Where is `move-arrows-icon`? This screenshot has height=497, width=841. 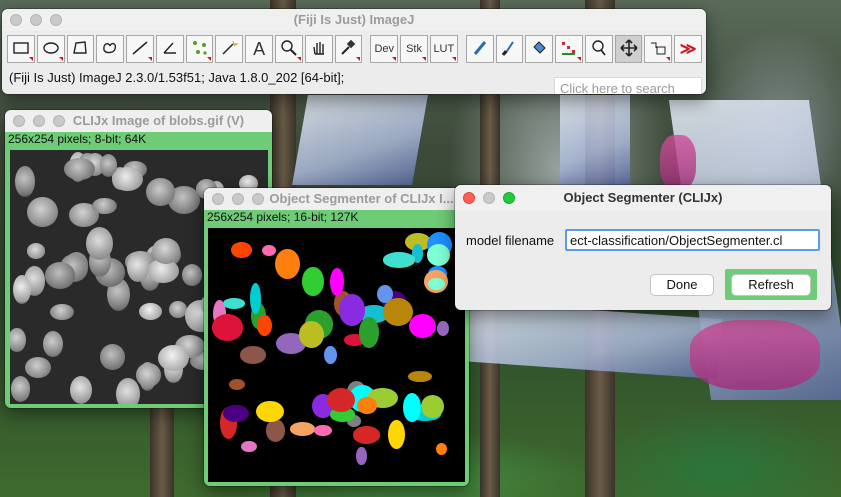
move-arrows-icon is located at coordinates (629, 49).